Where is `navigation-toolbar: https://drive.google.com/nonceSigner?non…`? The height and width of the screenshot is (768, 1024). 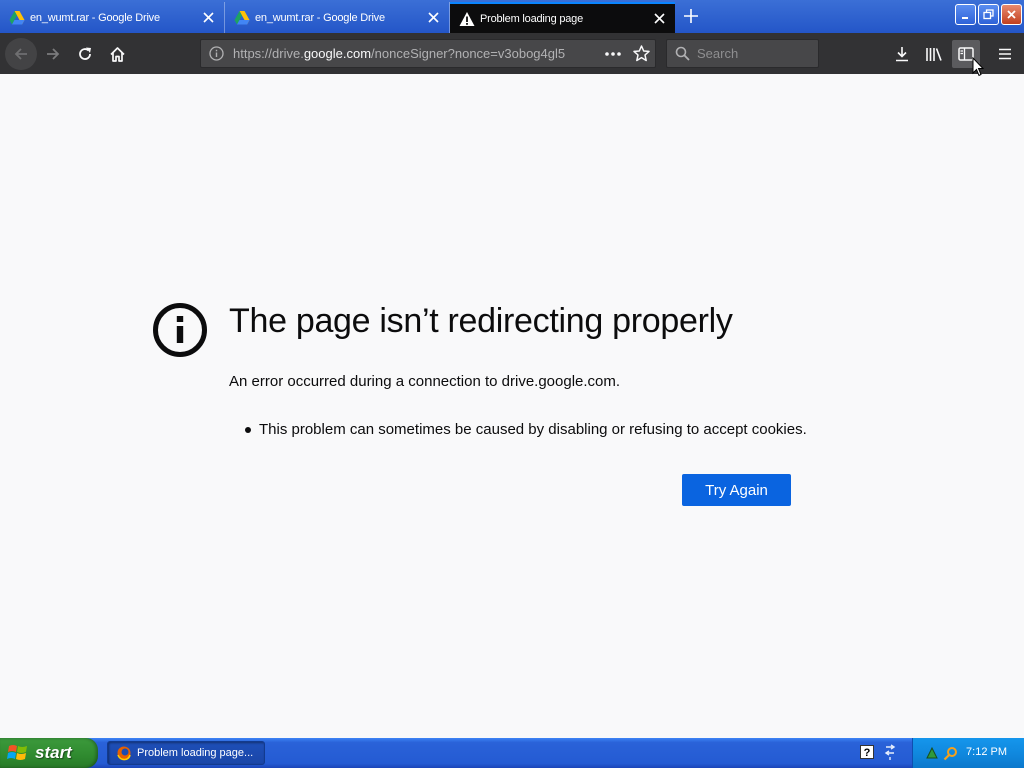
navigation-toolbar: https://drive.google.com/nonceSigner?non… is located at coordinates (512, 54).